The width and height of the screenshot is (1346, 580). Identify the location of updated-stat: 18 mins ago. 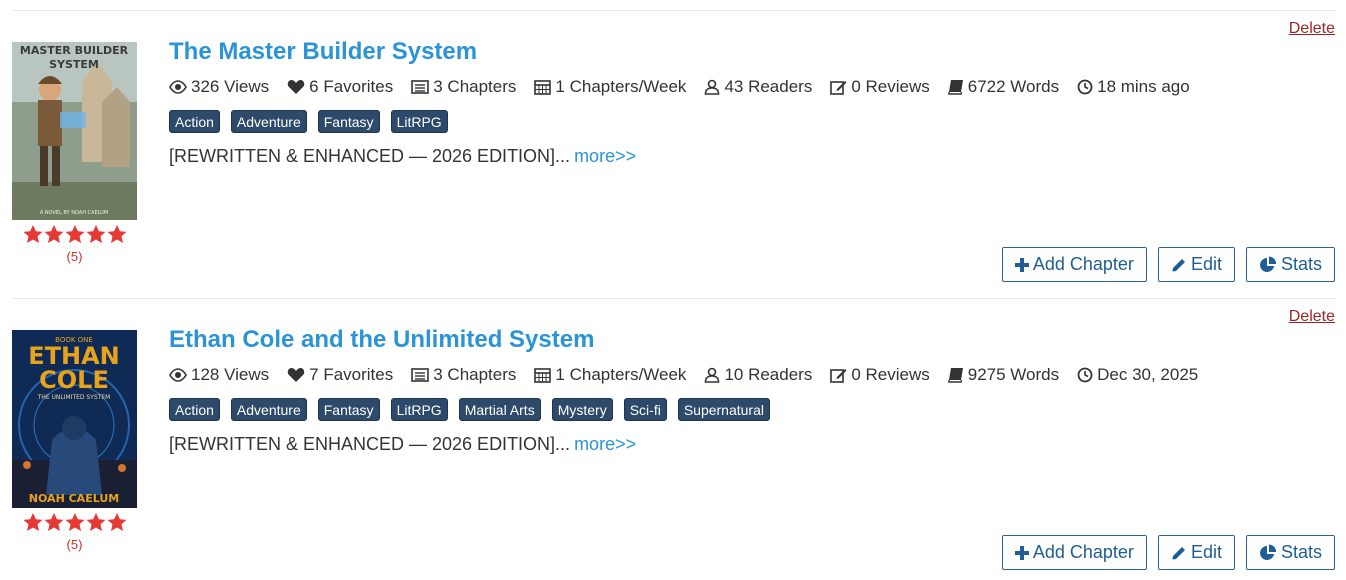
(1133, 87).